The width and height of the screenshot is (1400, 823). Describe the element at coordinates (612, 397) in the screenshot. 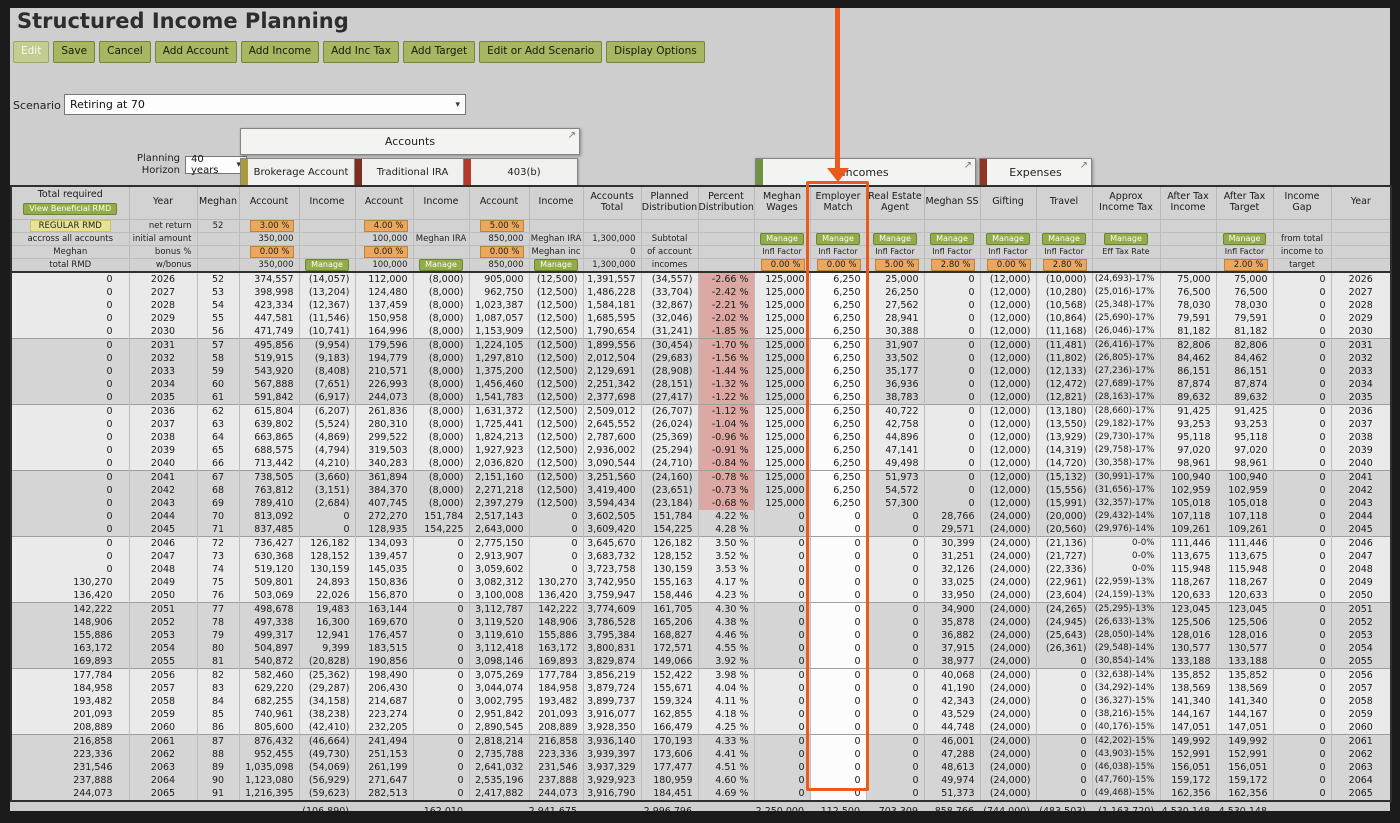

I see `cell-accounts-total: 2,377,698` at that location.